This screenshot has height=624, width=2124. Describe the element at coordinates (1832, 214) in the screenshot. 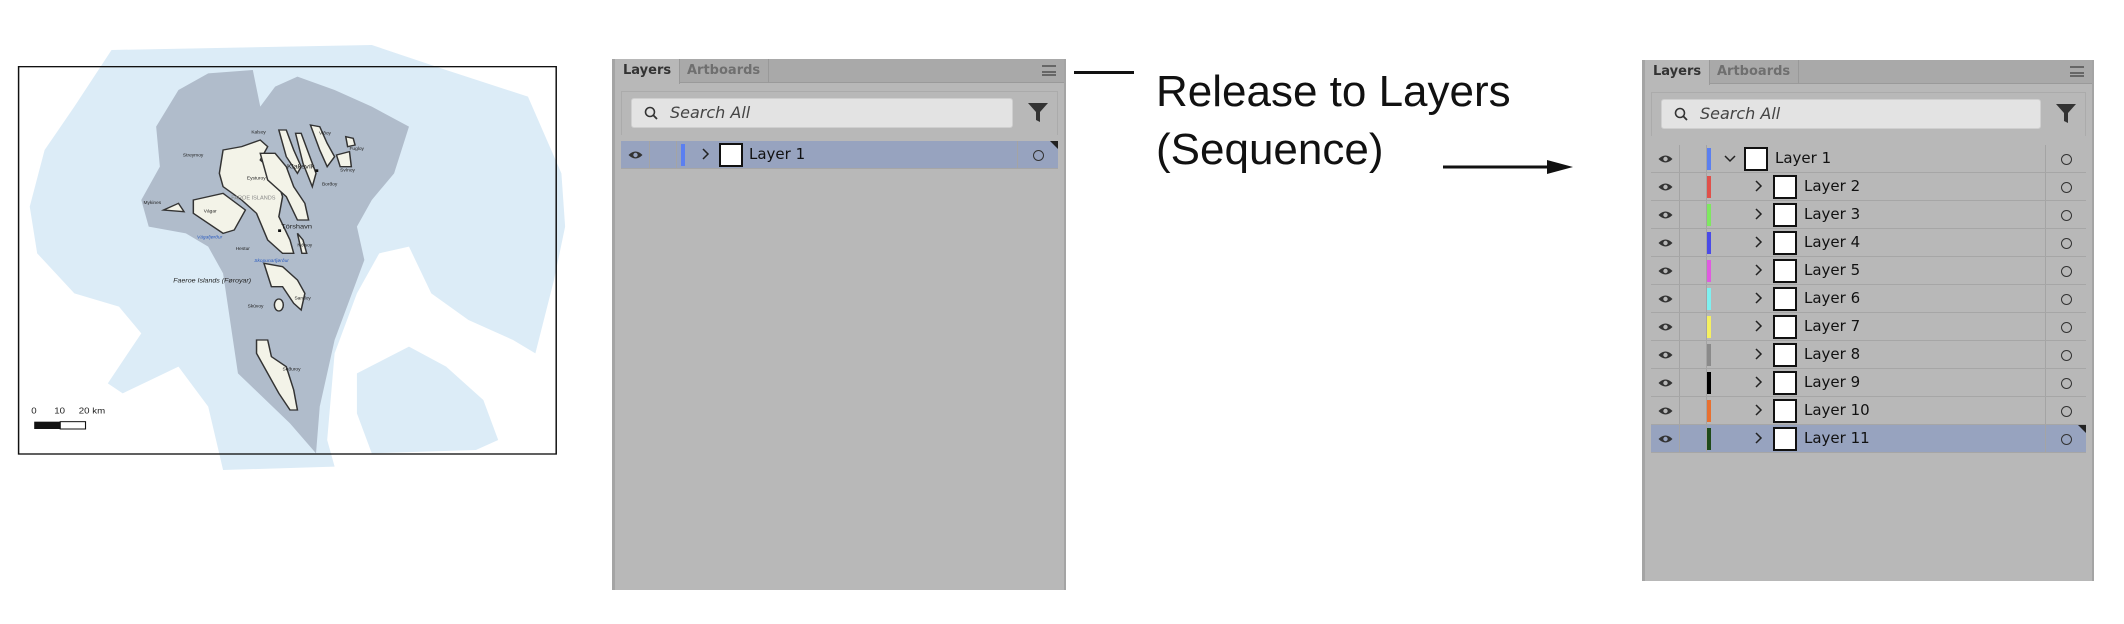

I see `layer-name: Layer 3` at that location.